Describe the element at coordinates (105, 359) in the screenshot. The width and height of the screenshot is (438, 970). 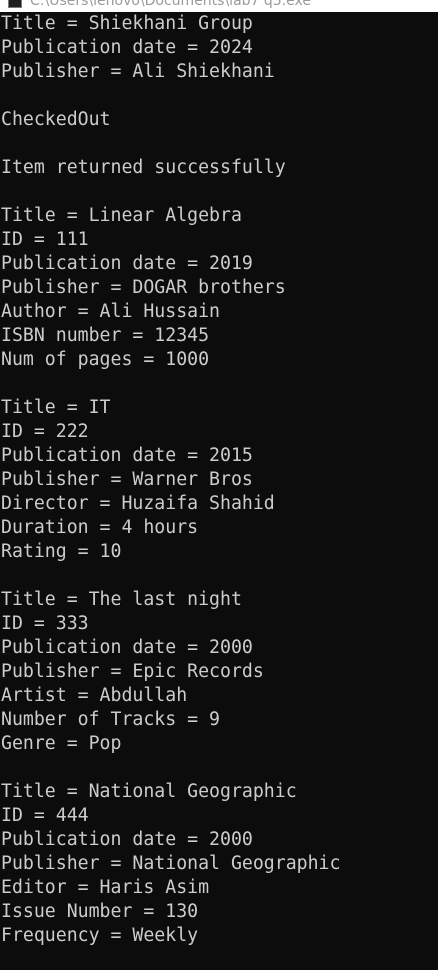
I see `console-line: Num of pages = 1000` at that location.